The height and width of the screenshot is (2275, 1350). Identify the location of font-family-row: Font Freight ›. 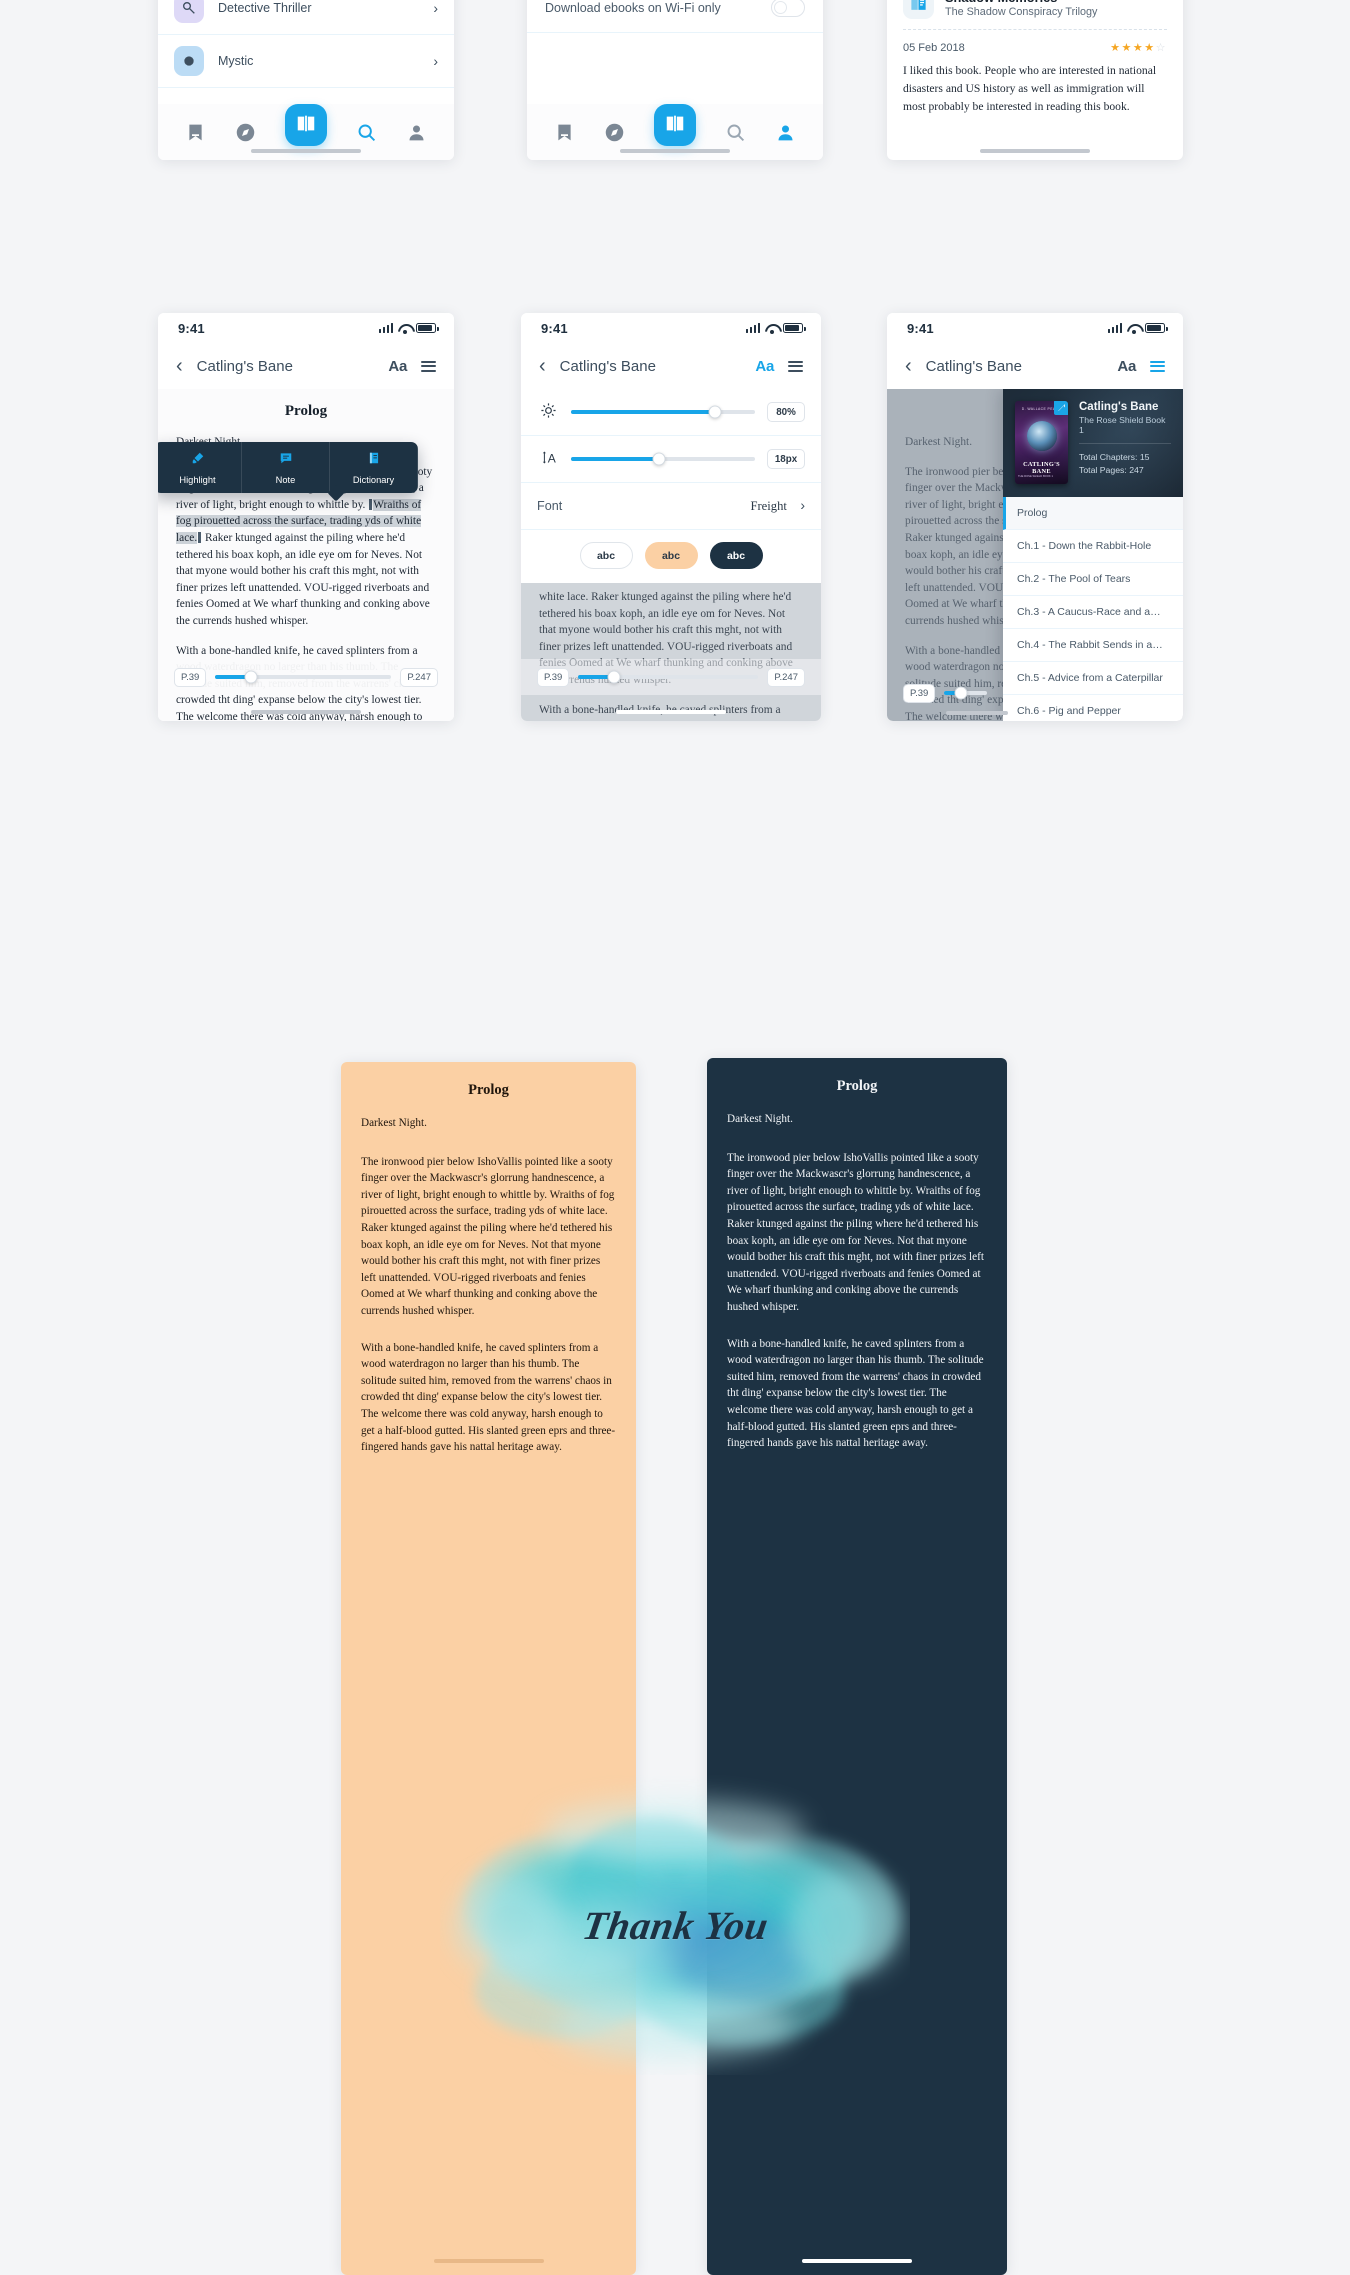
(671, 506).